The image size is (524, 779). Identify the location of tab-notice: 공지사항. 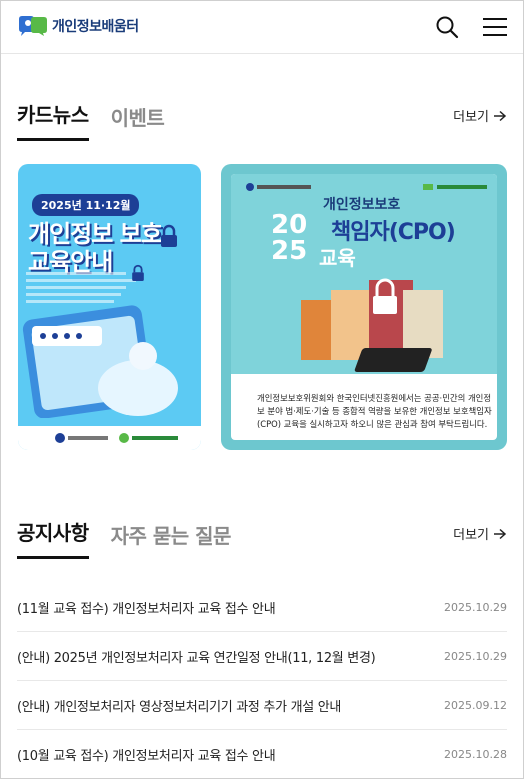
(53, 538).